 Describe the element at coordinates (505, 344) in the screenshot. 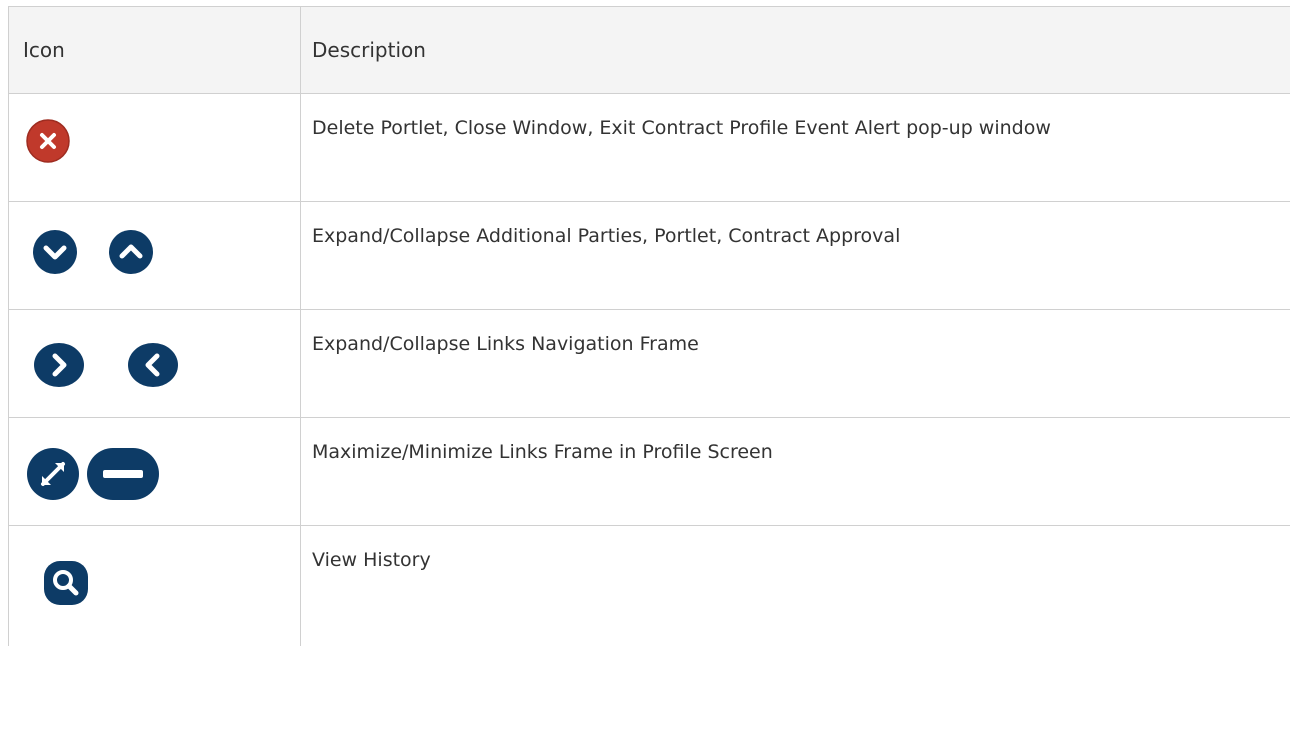

I see `description-text: Expand/Collapse Links Navigation Frame` at that location.